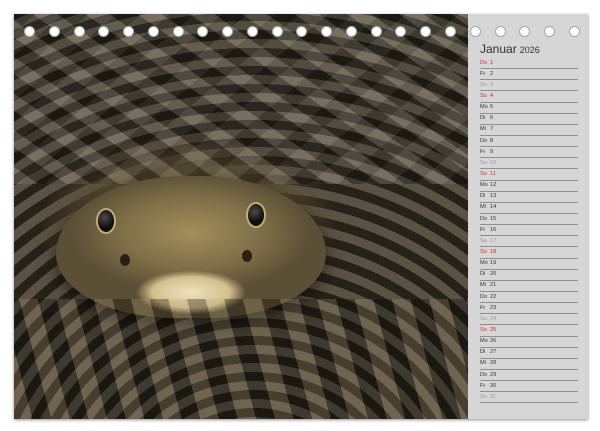 The image size is (600, 431). What do you see at coordinates (529, 142) in the screenshot?
I see `day-row: Do 8` at bounding box center [529, 142].